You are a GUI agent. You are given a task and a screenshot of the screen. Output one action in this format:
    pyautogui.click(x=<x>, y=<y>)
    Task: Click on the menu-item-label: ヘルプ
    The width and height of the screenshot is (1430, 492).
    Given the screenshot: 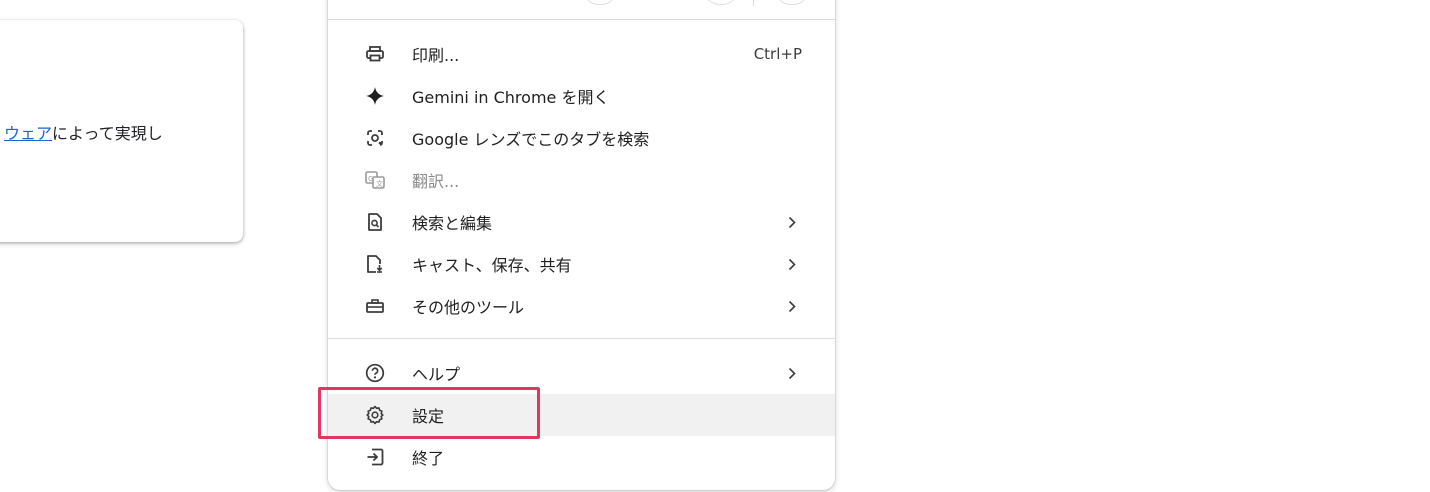 What is the action you would take?
    pyautogui.click(x=436, y=374)
    